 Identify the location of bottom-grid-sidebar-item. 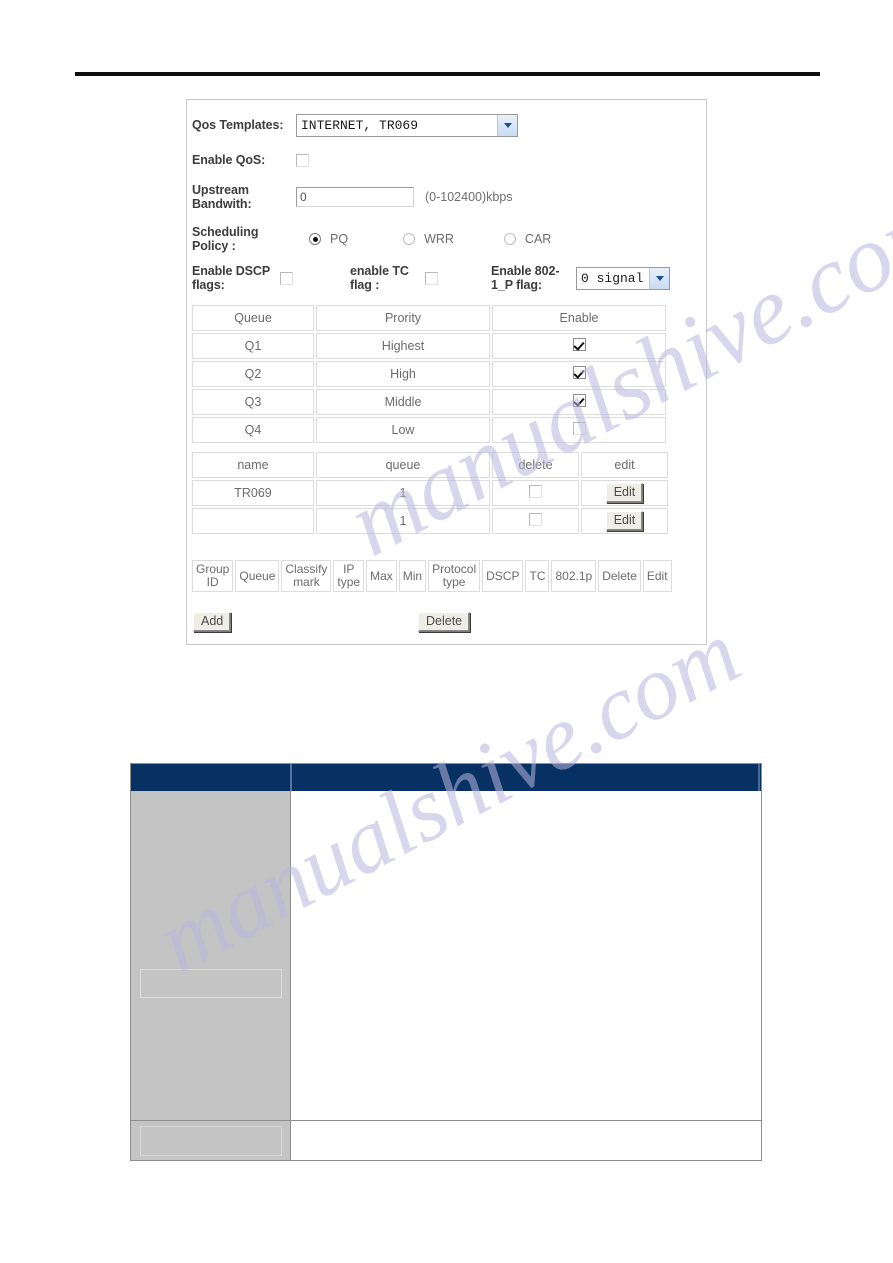
(211, 983).